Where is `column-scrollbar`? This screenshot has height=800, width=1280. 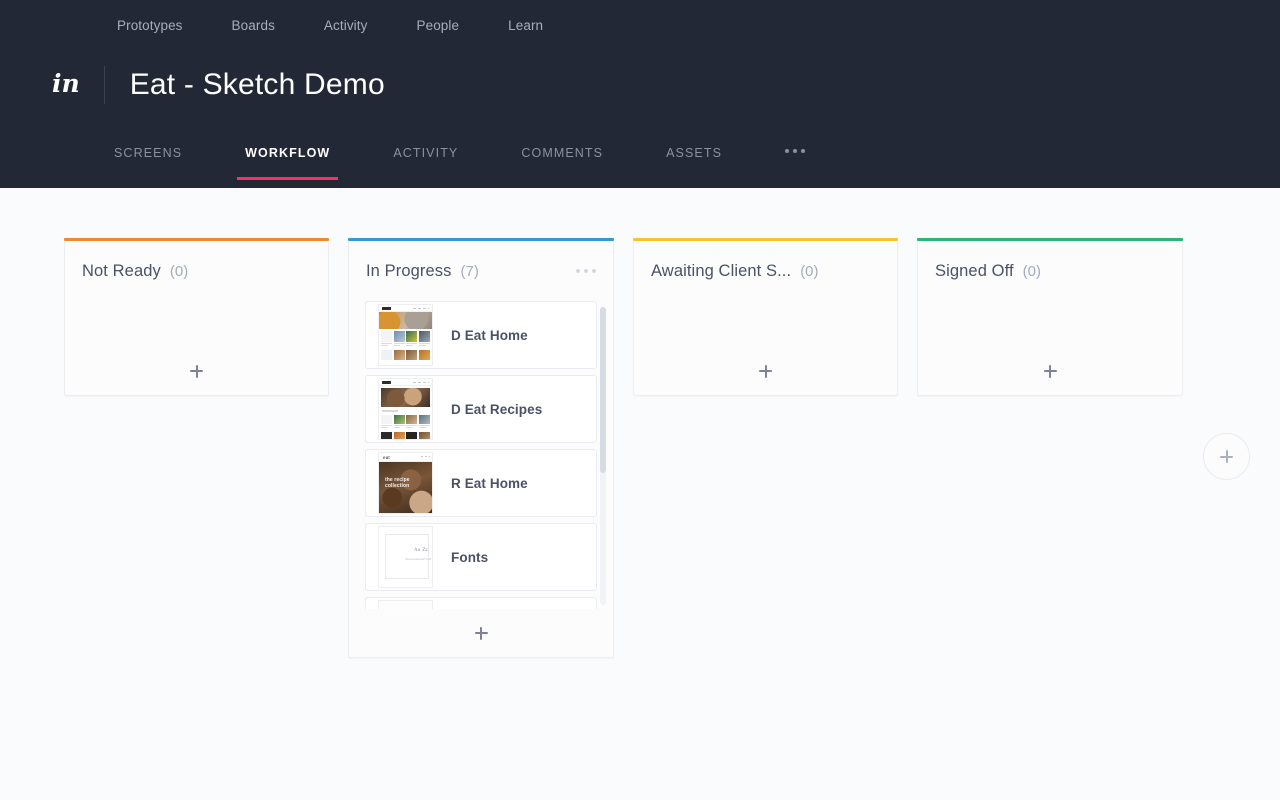 column-scrollbar is located at coordinates (603, 456).